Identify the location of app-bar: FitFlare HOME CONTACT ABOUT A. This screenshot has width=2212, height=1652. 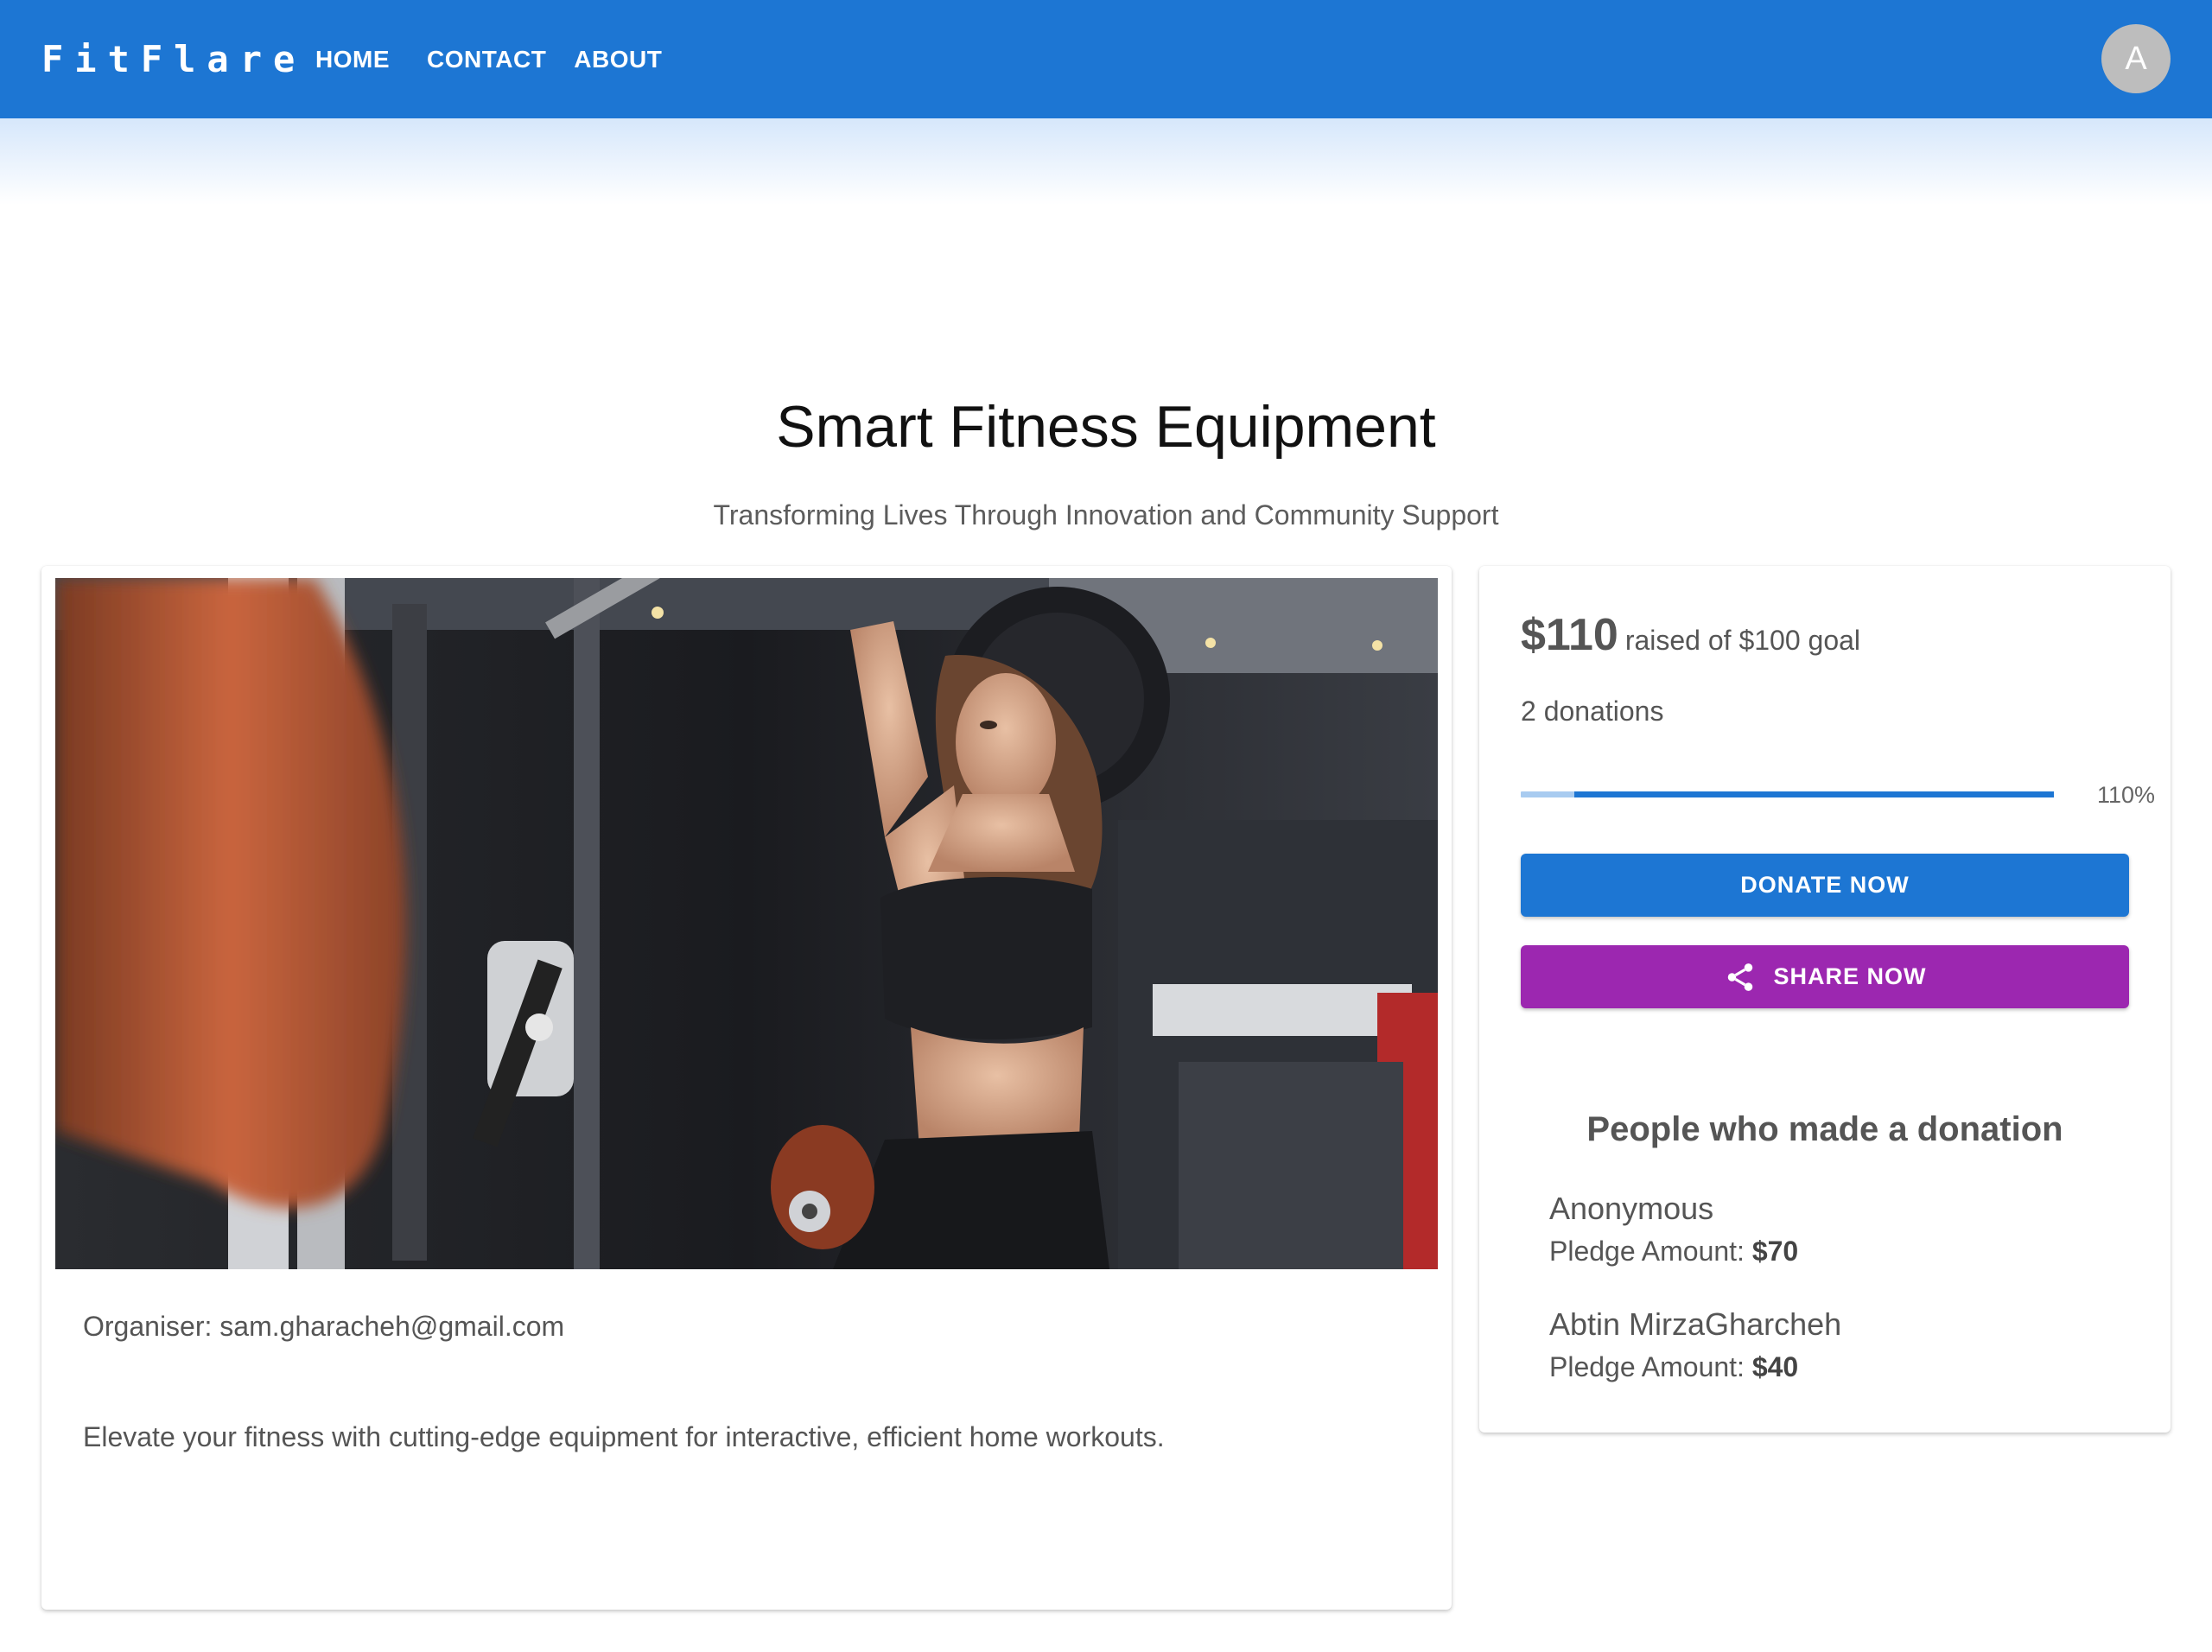
(1106, 59).